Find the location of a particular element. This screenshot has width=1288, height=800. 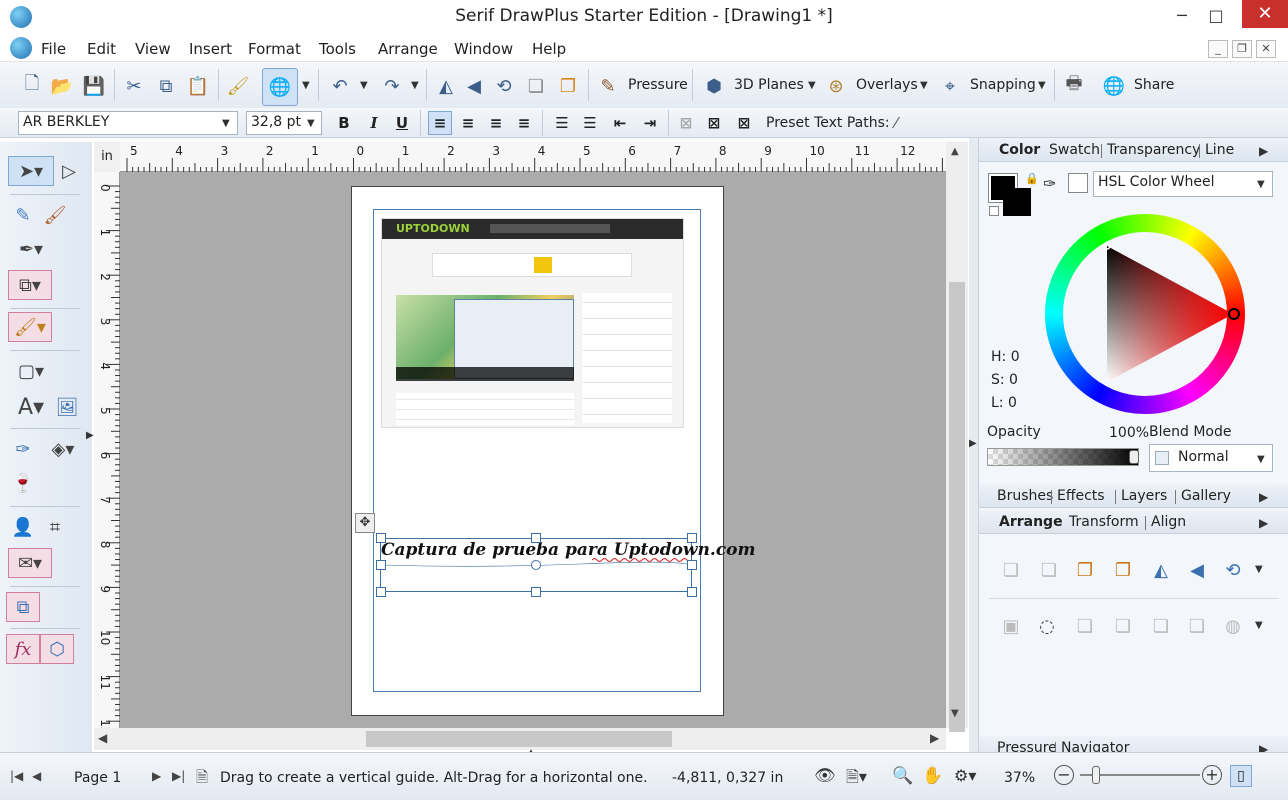

reset-colors-icon is located at coordinates (994, 211).